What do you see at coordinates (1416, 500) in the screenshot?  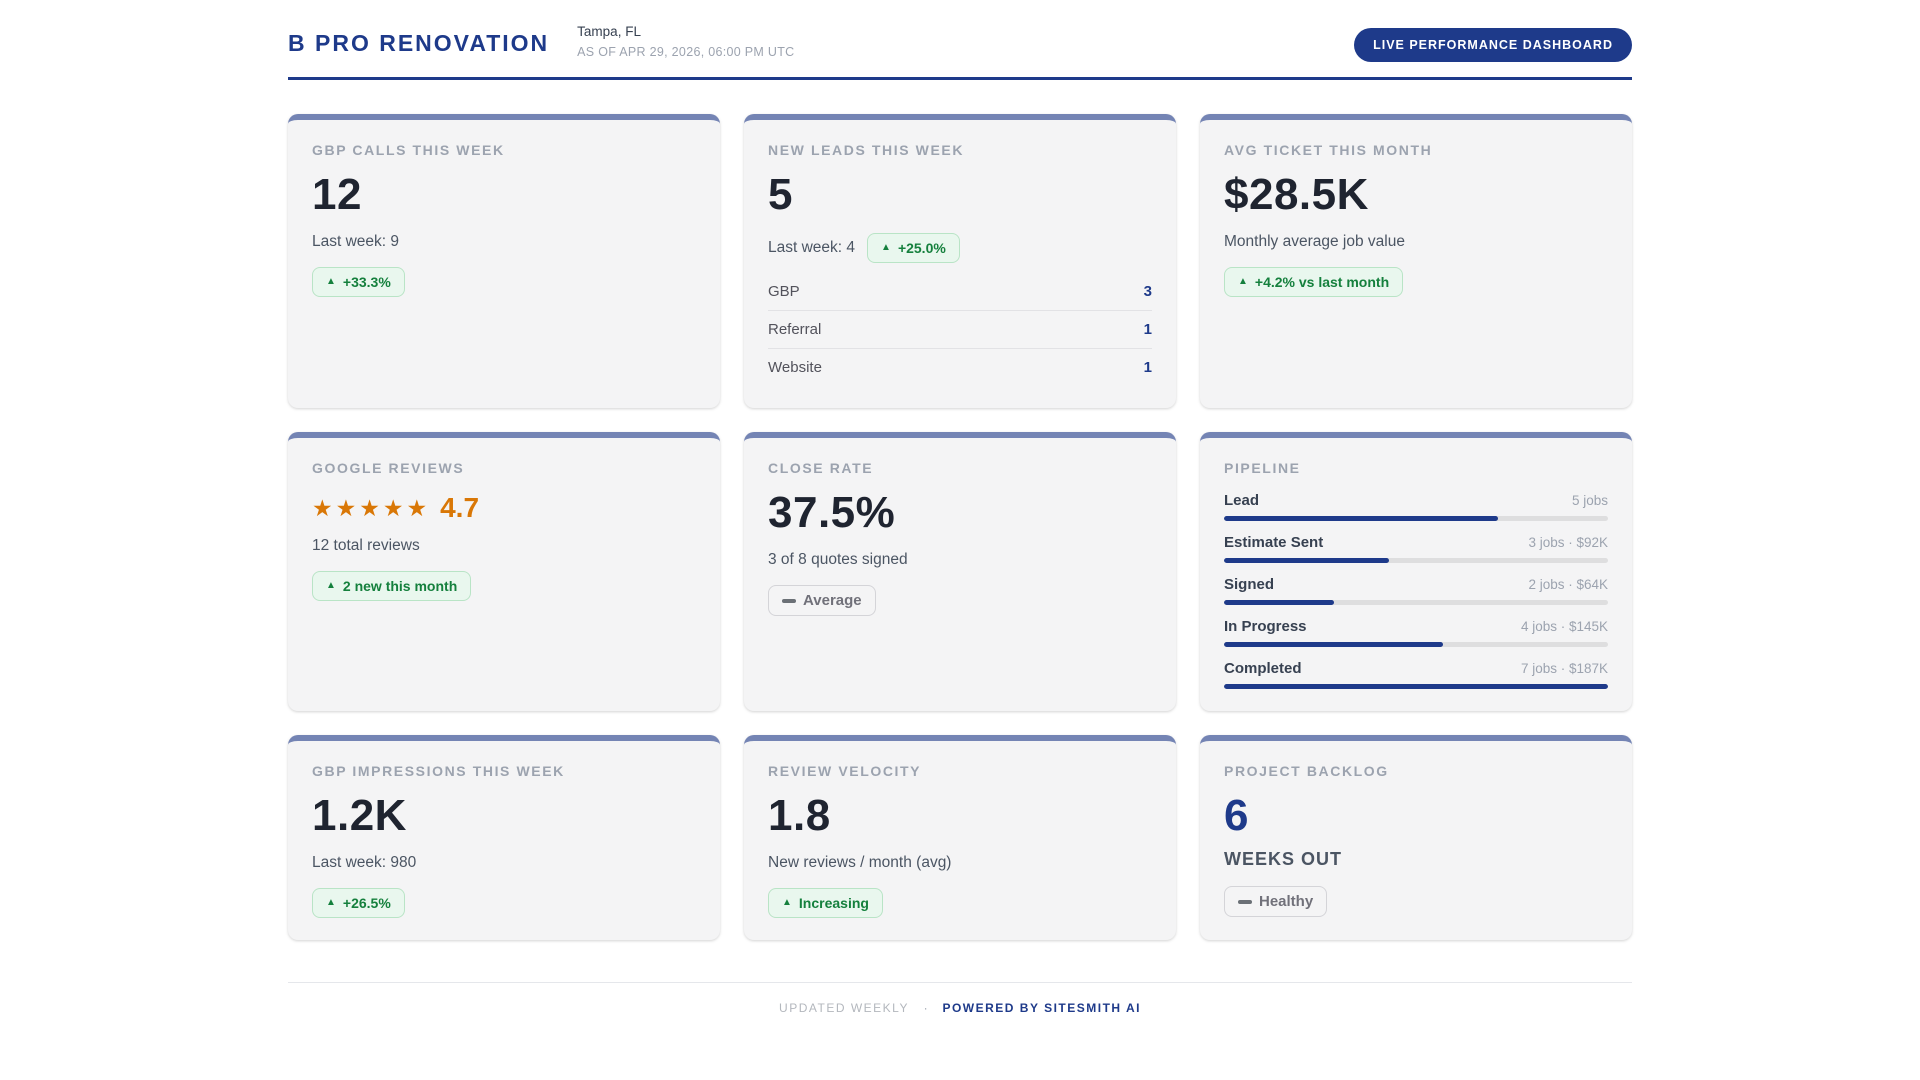 I see `pipeline-stage-head: Lead 5 jobs` at bounding box center [1416, 500].